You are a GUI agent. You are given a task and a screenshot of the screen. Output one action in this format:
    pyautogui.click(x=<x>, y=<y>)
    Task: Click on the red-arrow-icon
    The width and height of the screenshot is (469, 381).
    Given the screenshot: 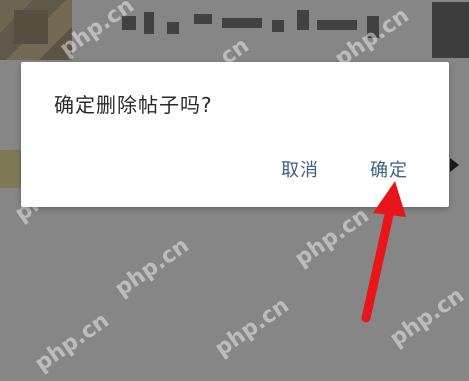 What is the action you would take?
    pyautogui.click(x=383, y=252)
    